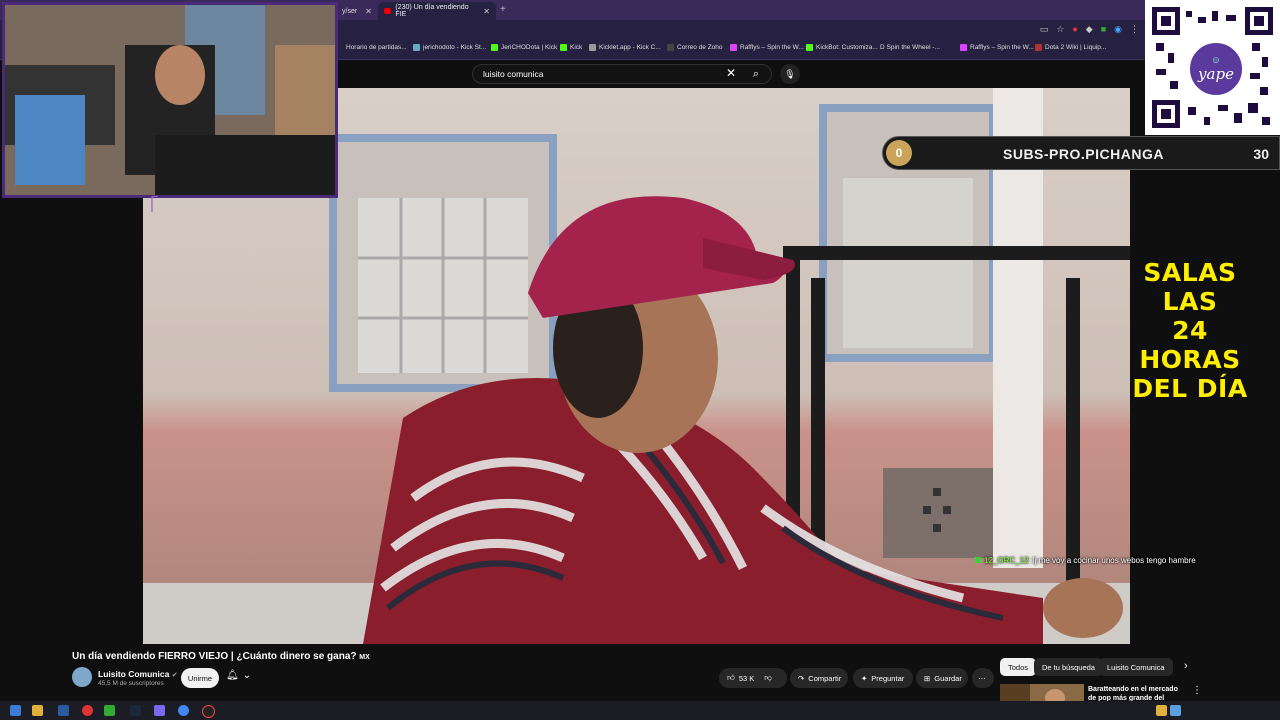 This screenshot has width=1280, height=720. What do you see at coordinates (1186, 666) in the screenshot?
I see `chevron-right-icon: ›` at bounding box center [1186, 666].